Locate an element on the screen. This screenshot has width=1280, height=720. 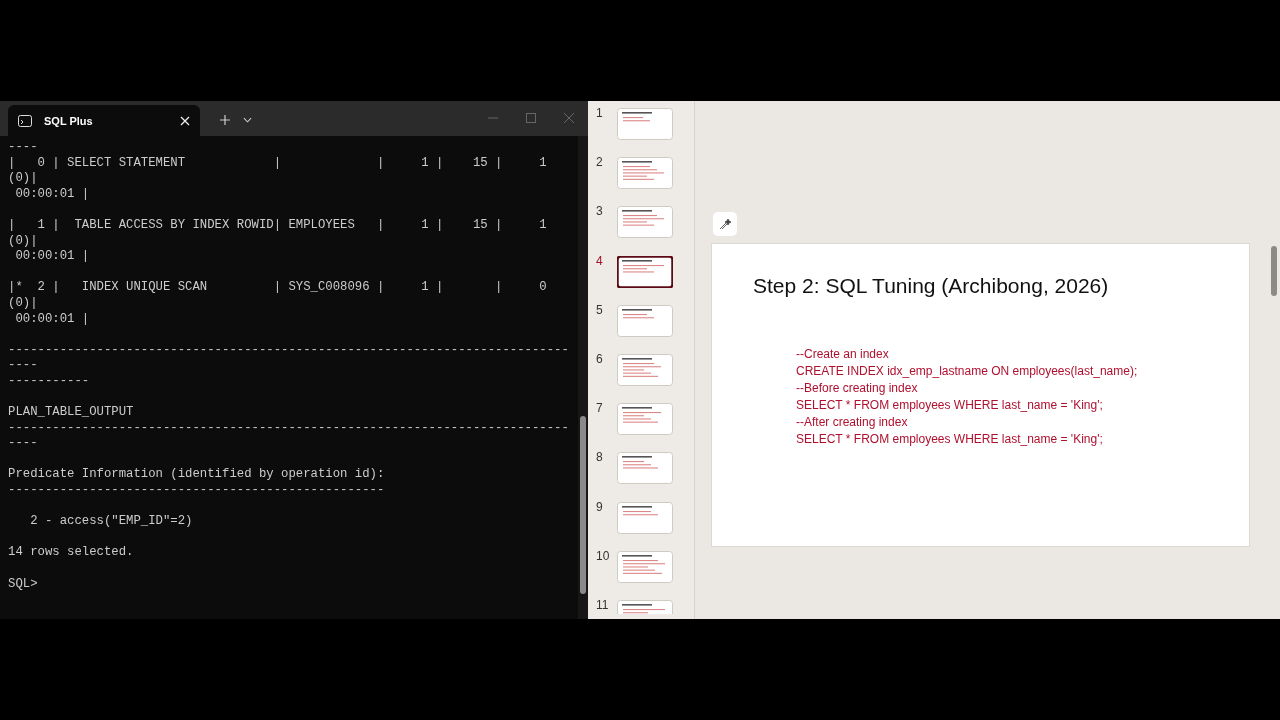
terminal-line: SQL> is located at coordinates (23, 584).